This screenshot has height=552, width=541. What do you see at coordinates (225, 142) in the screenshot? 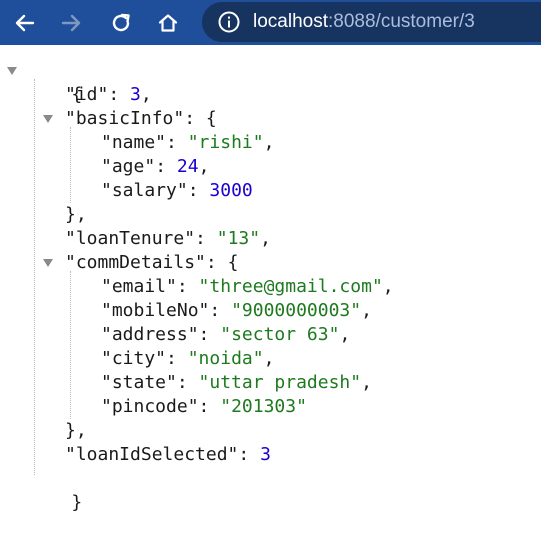
I see `json-value: "rishi"` at bounding box center [225, 142].